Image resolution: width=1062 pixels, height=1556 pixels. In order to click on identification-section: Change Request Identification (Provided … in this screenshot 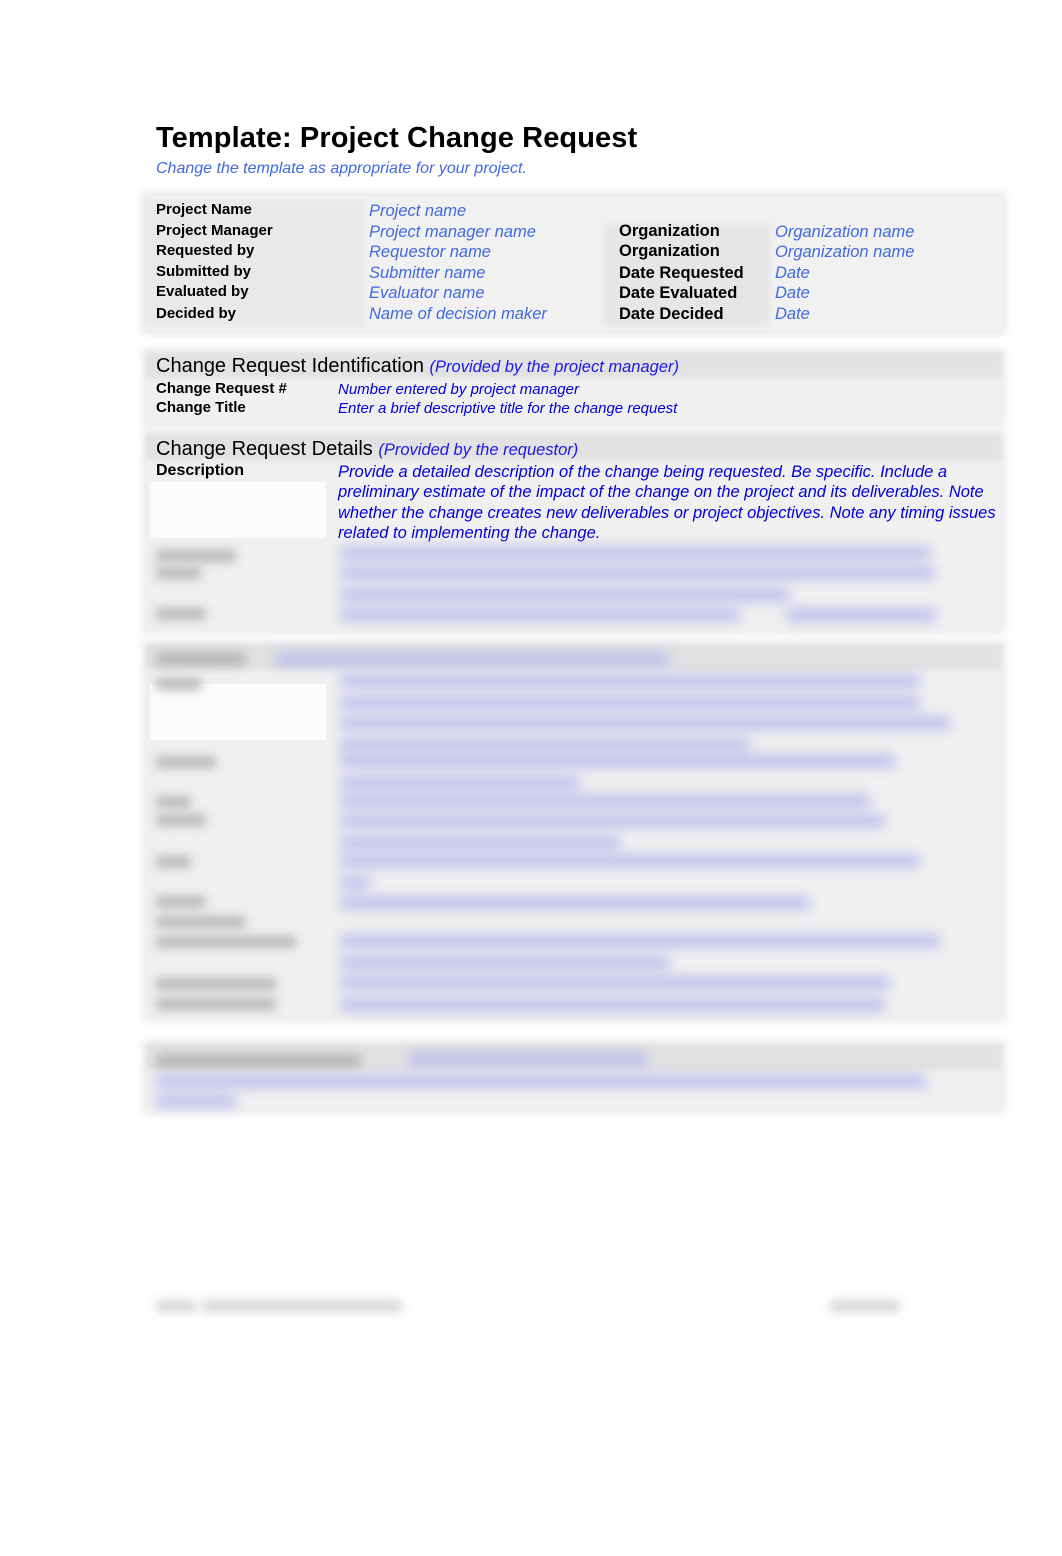, I will do `click(574, 388)`.